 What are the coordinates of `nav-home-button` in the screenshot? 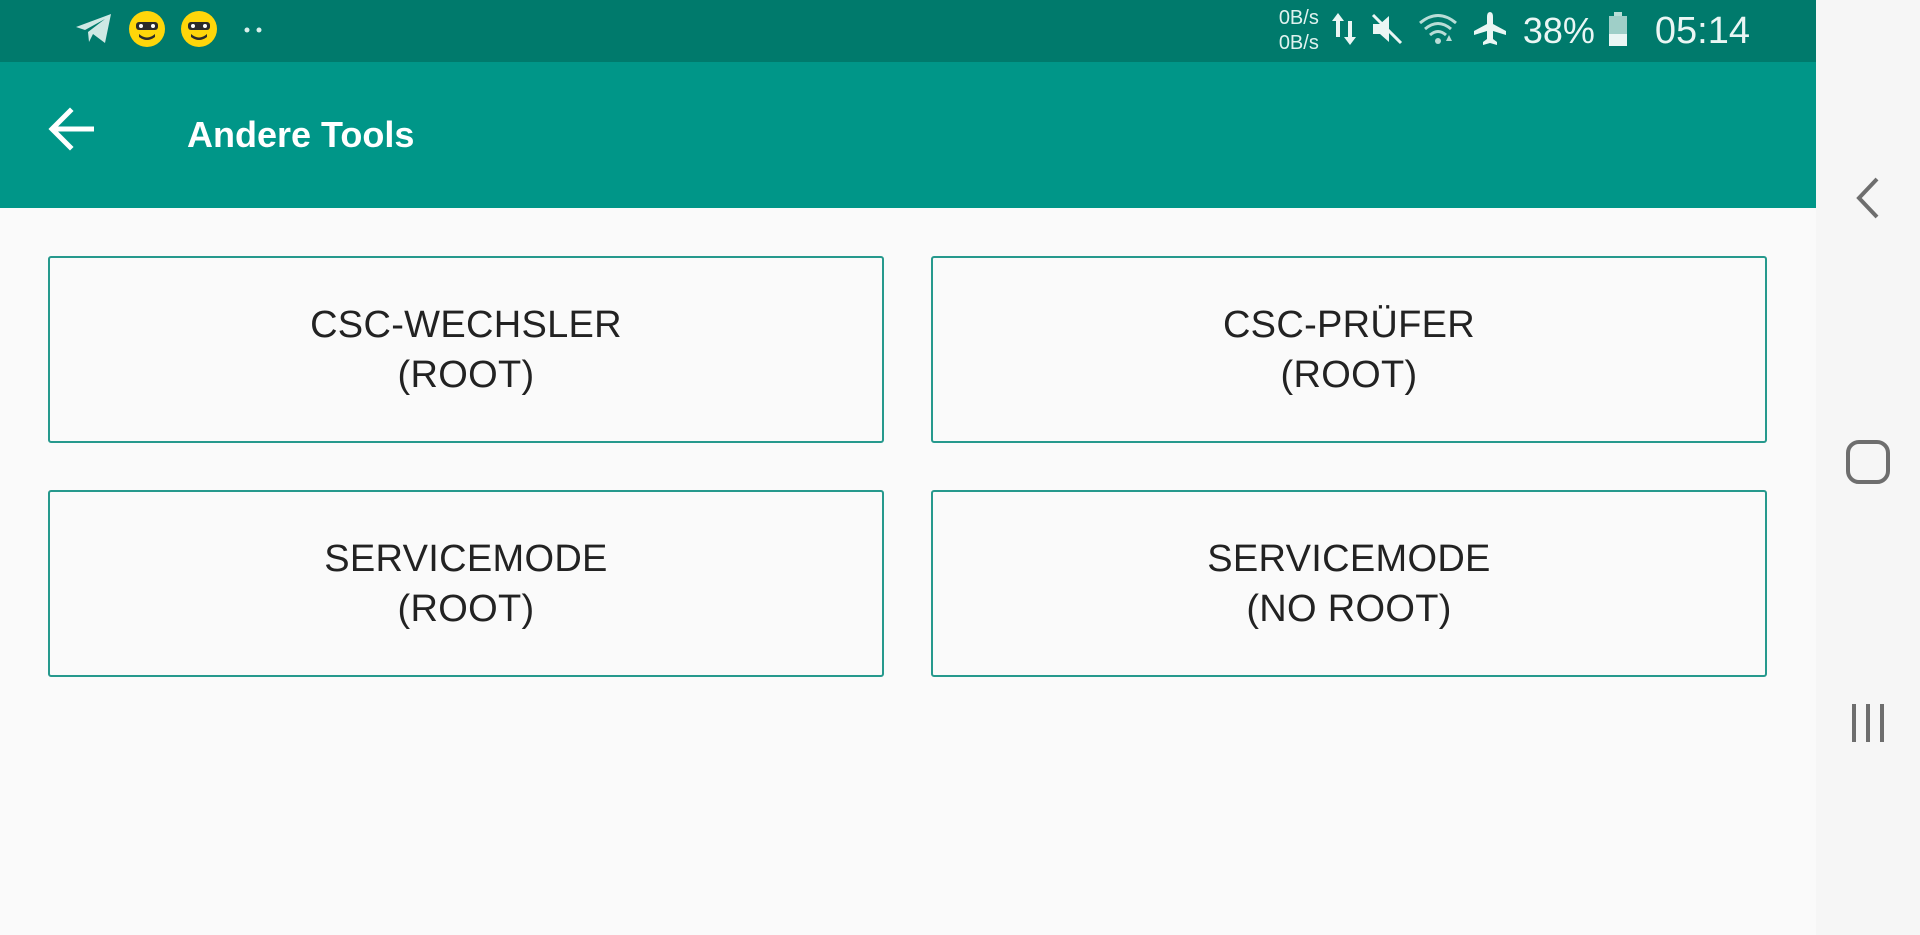 It's located at (1868, 464).